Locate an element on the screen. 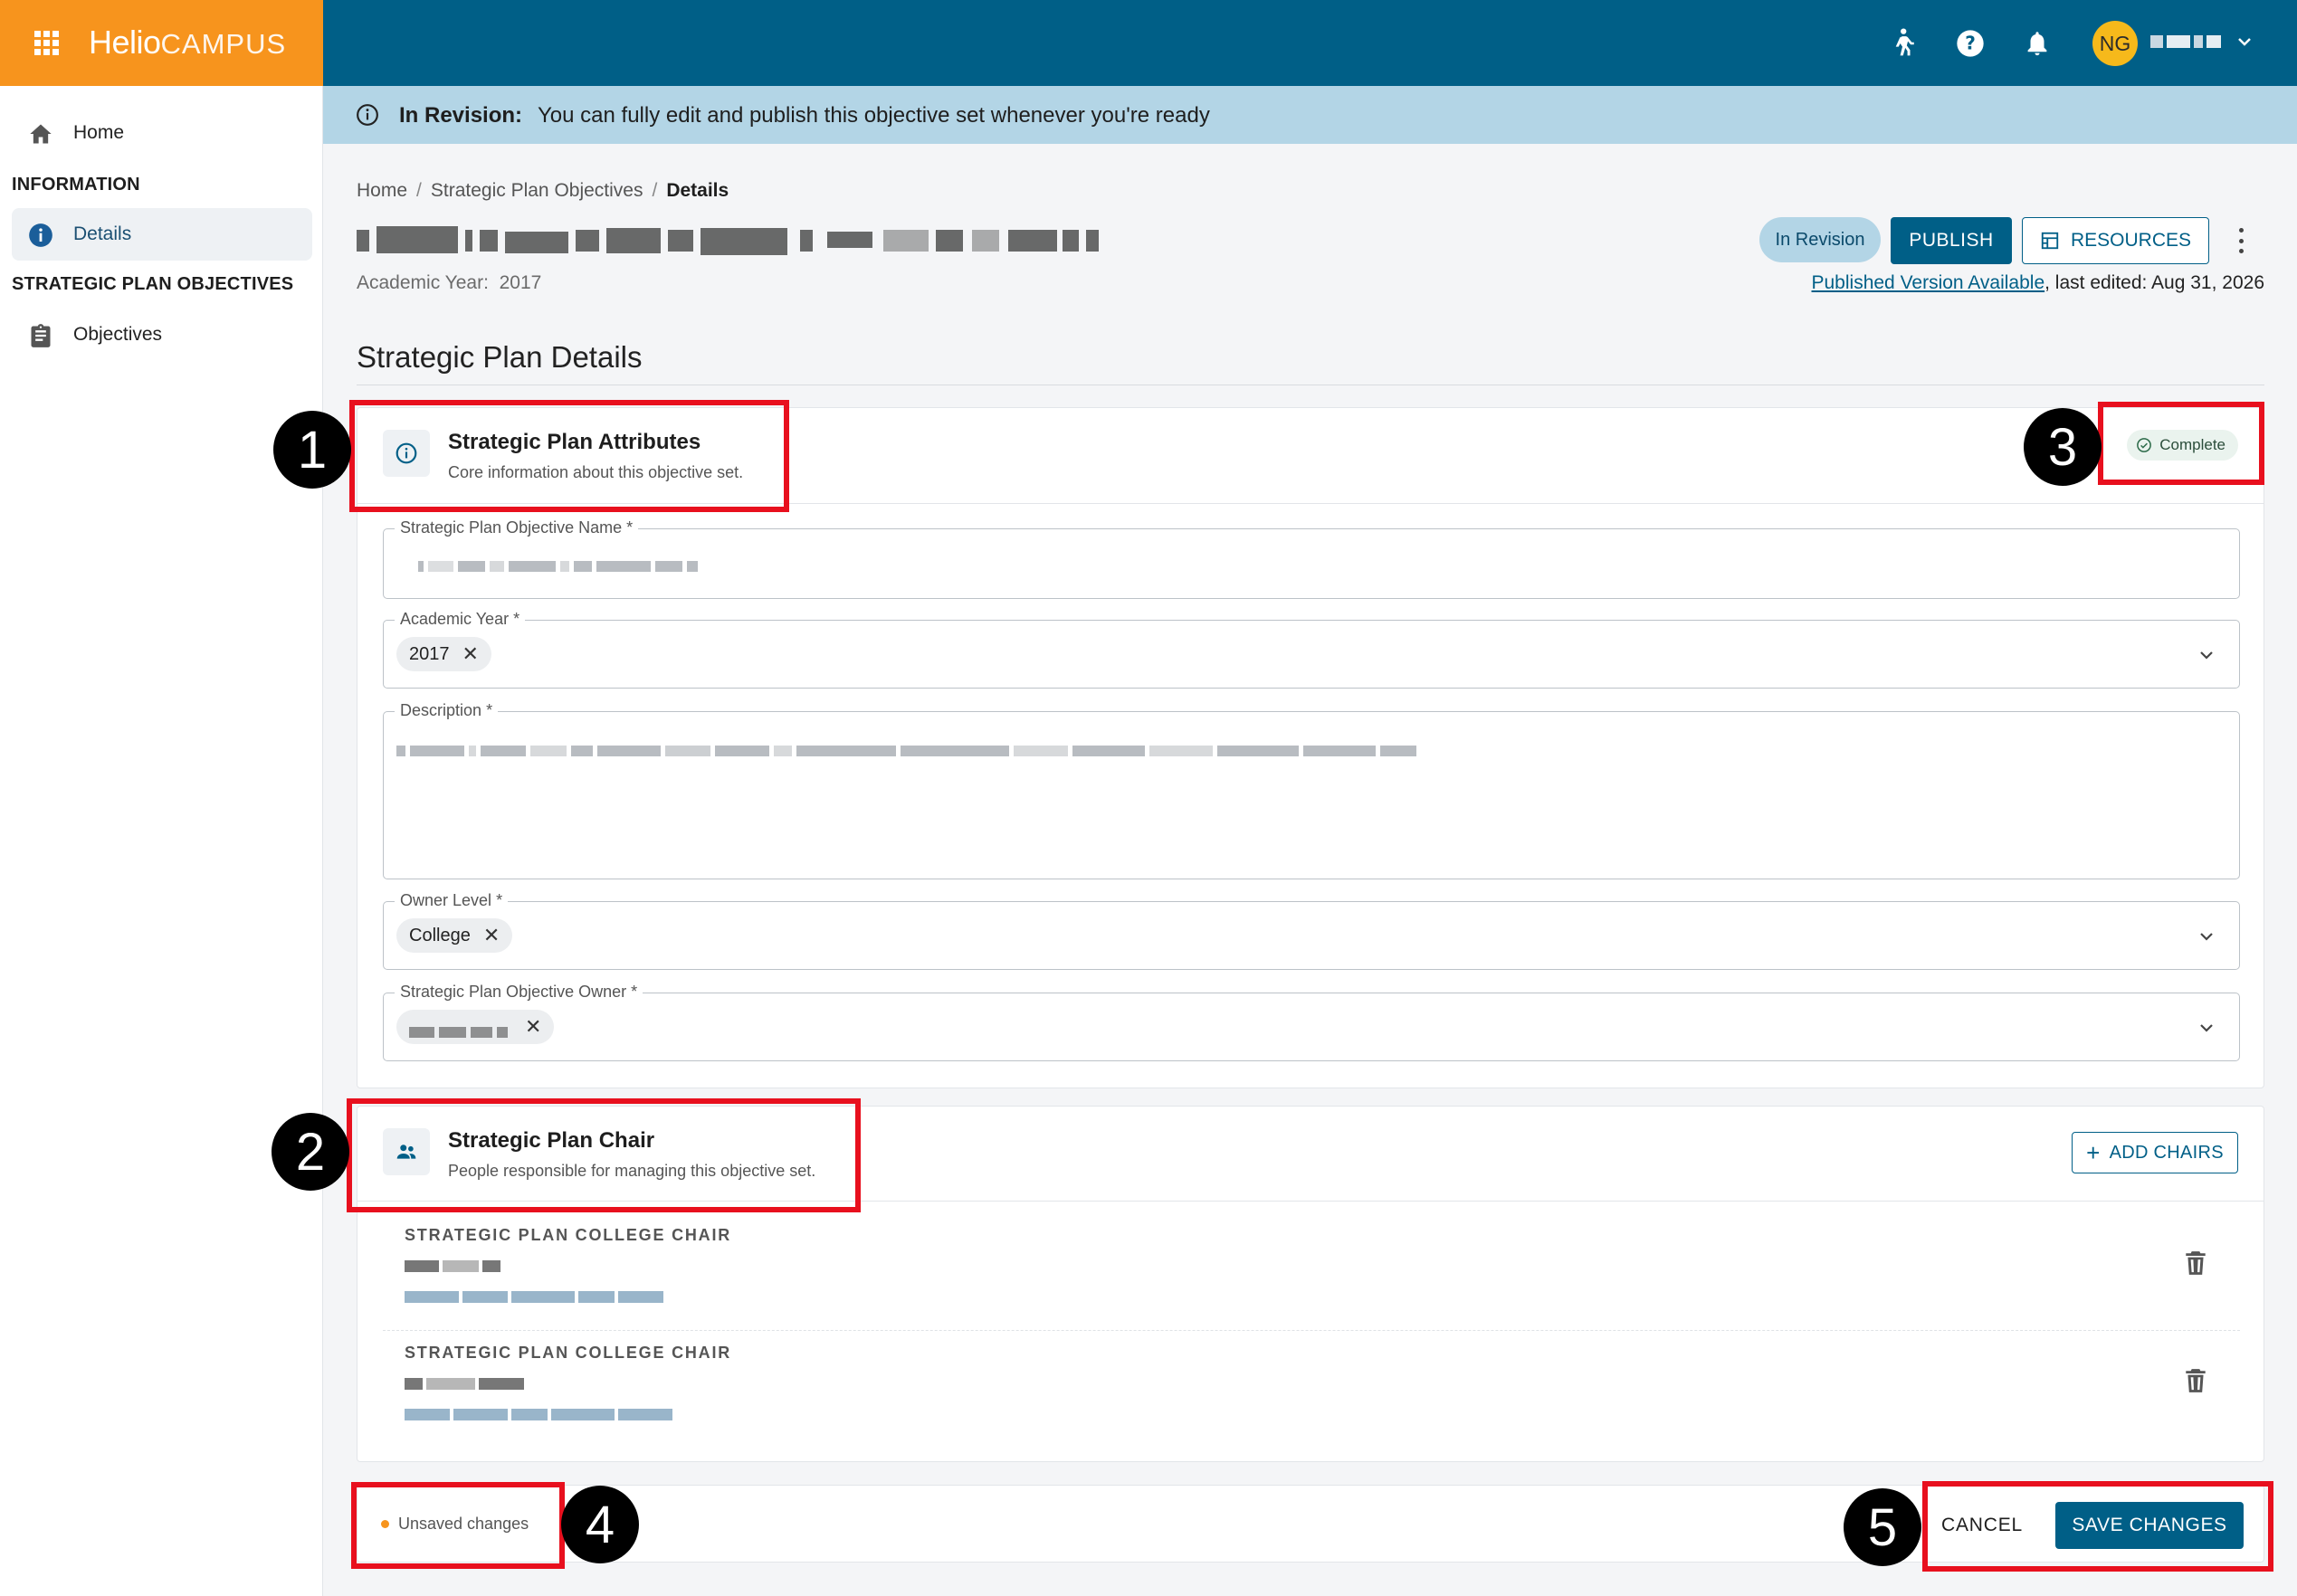 The height and width of the screenshot is (1596, 2297). breadcrumb-home-link: Home is located at coordinates (382, 191).